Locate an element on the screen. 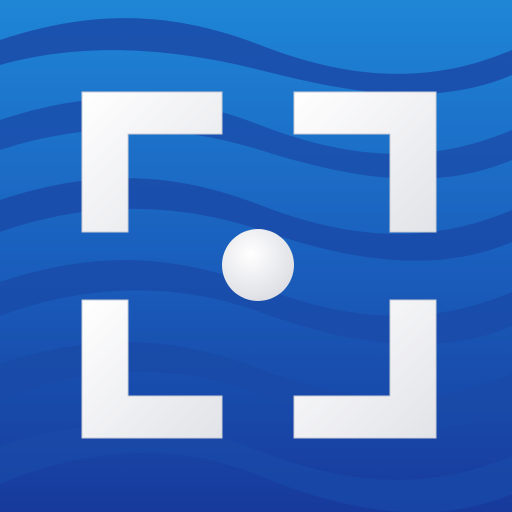 This screenshot has width=512, height=512. focus-dot is located at coordinates (258, 265).